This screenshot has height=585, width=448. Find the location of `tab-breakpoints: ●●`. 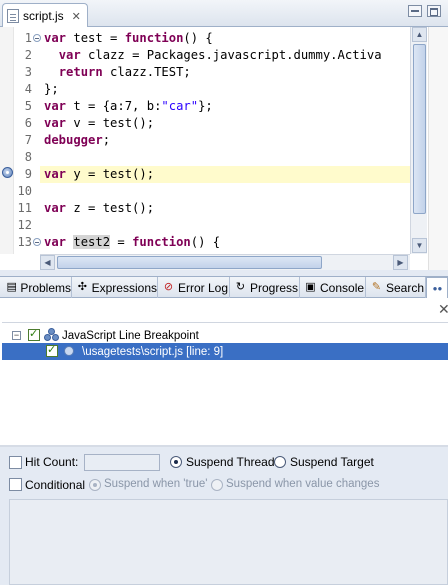

tab-breakpoints: ●● is located at coordinates (437, 288).